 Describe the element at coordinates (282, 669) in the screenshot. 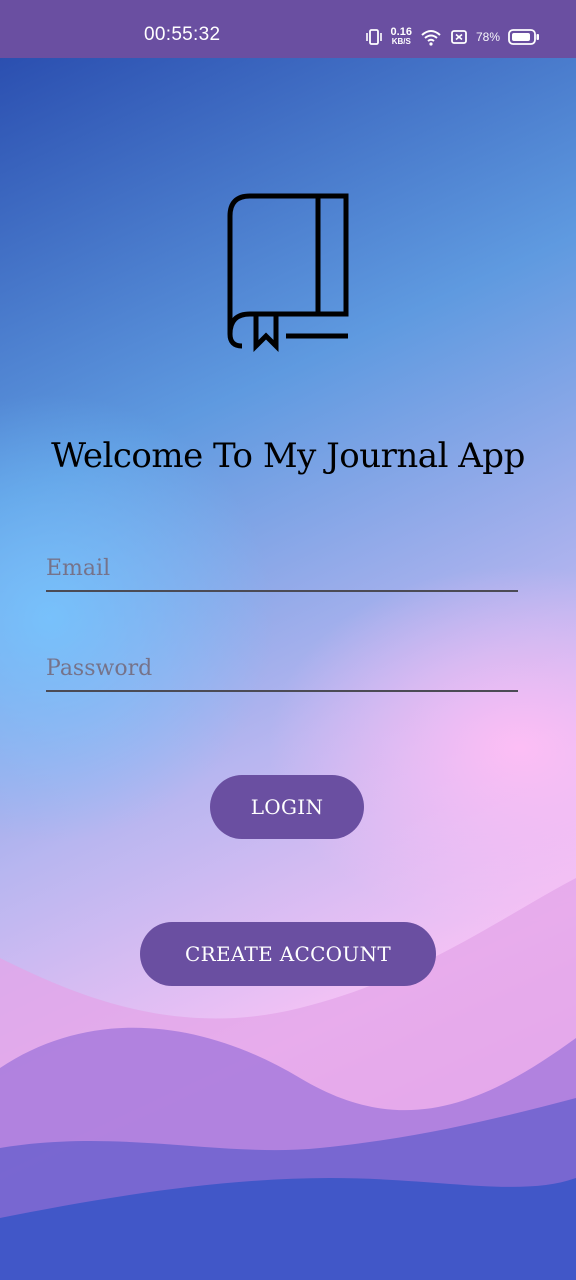

I see `password-field` at that location.